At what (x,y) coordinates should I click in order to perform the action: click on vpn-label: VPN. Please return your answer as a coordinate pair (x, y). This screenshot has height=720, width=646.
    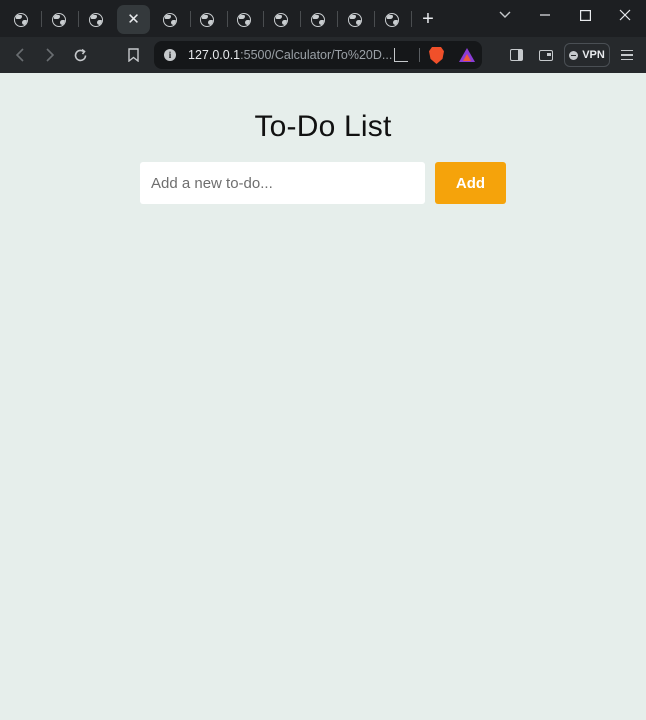
    Looking at the image, I should click on (593, 55).